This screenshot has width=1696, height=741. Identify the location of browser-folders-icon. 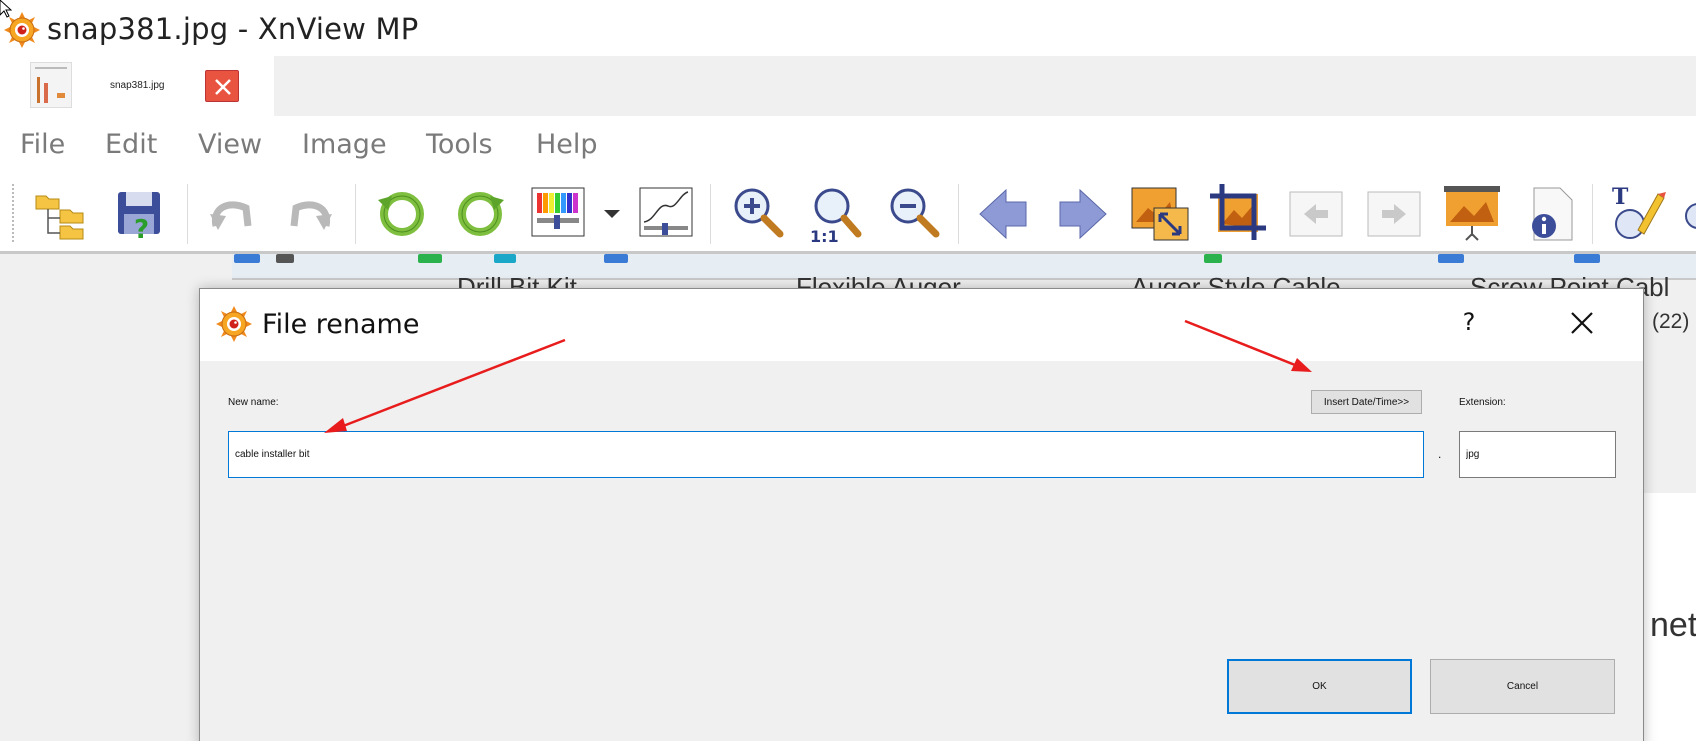
(60, 213).